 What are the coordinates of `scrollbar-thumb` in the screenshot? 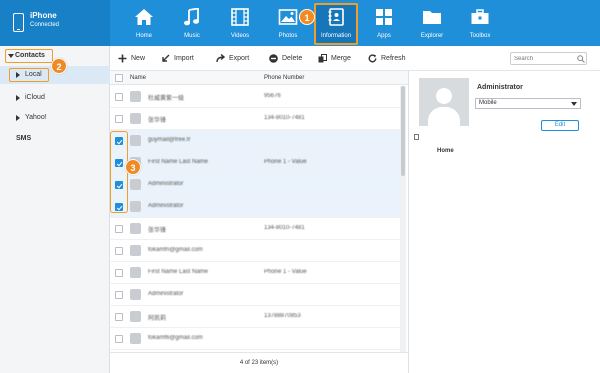 It's located at (403, 131).